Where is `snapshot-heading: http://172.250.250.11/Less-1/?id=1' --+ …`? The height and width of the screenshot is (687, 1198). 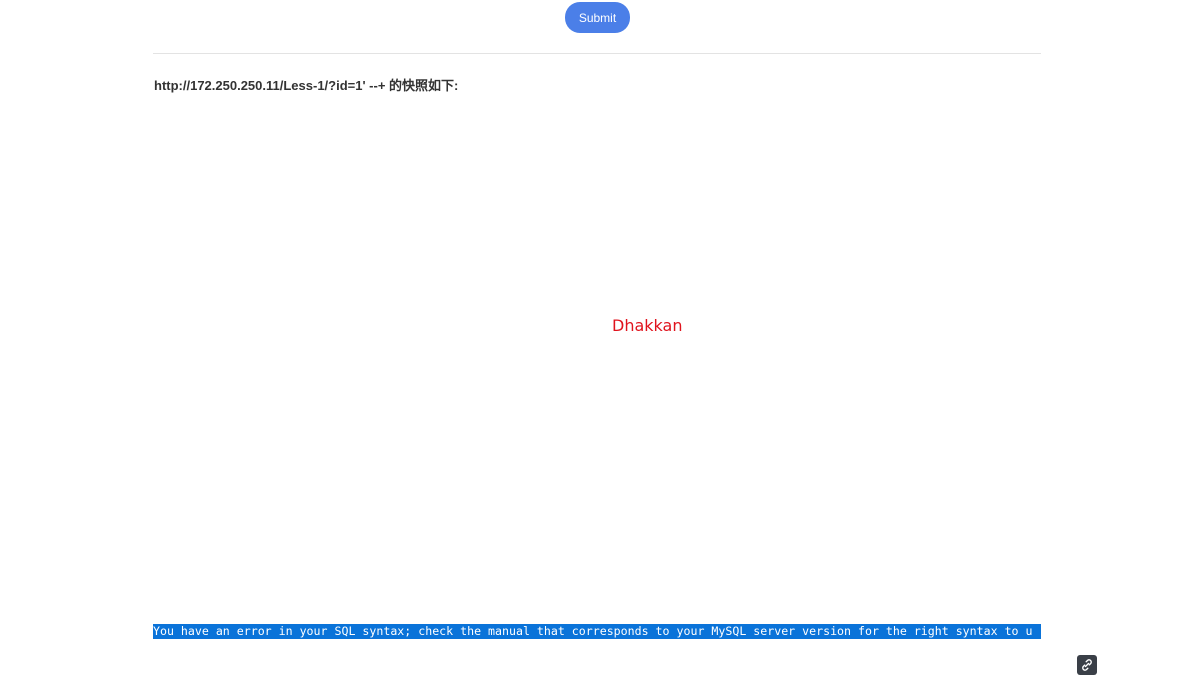 snapshot-heading: http://172.250.250.11/Less-1/?id=1' --+ … is located at coordinates (306, 85).